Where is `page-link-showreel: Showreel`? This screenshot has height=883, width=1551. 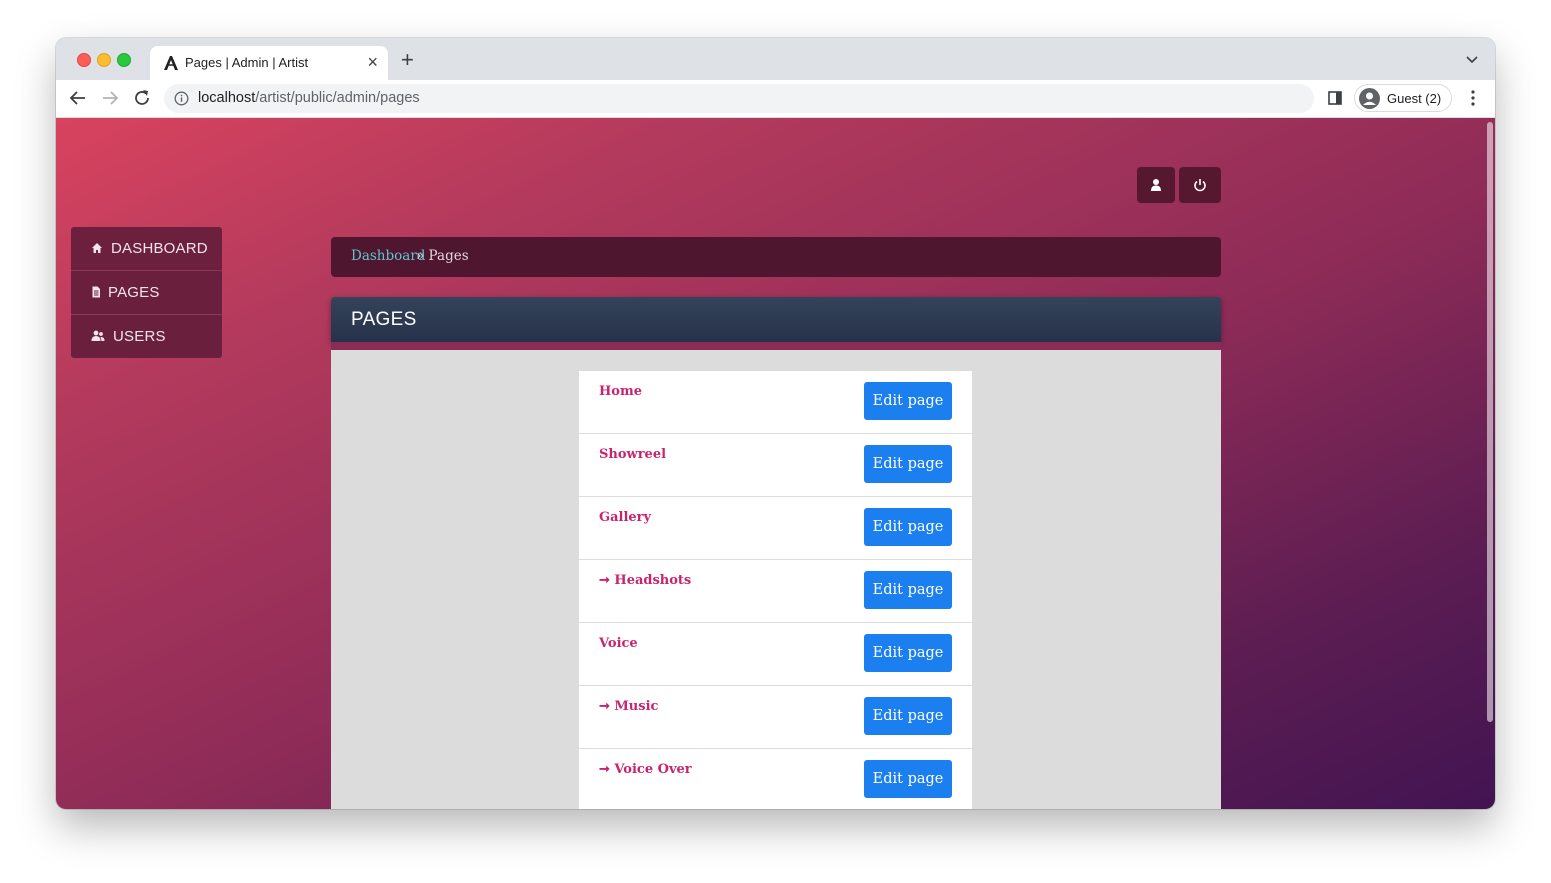 page-link-showreel: Showreel is located at coordinates (632, 454).